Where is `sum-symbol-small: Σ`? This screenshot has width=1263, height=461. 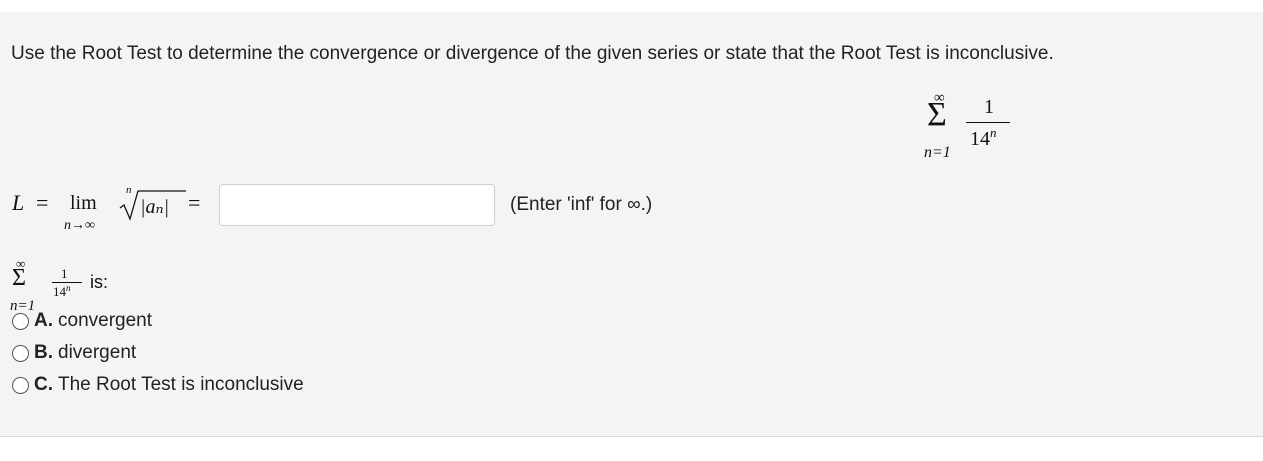
sum-symbol-small: Σ is located at coordinates (19, 278).